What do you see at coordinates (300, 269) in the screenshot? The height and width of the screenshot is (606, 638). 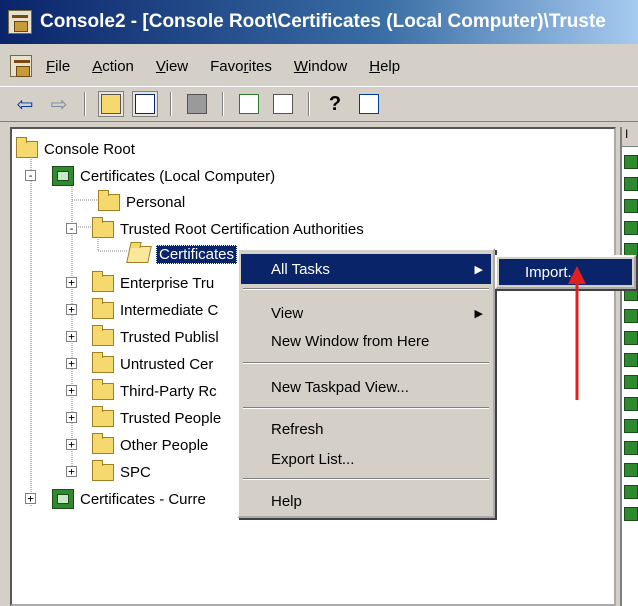 I see `menu-item-label: All Tasks` at bounding box center [300, 269].